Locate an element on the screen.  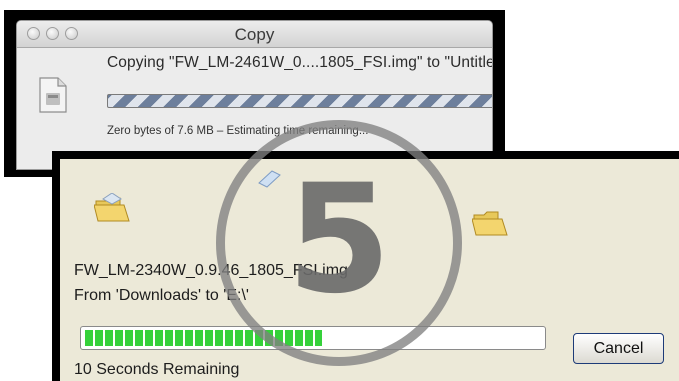
cancel-button: Cancel is located at coordinates (618, 348).